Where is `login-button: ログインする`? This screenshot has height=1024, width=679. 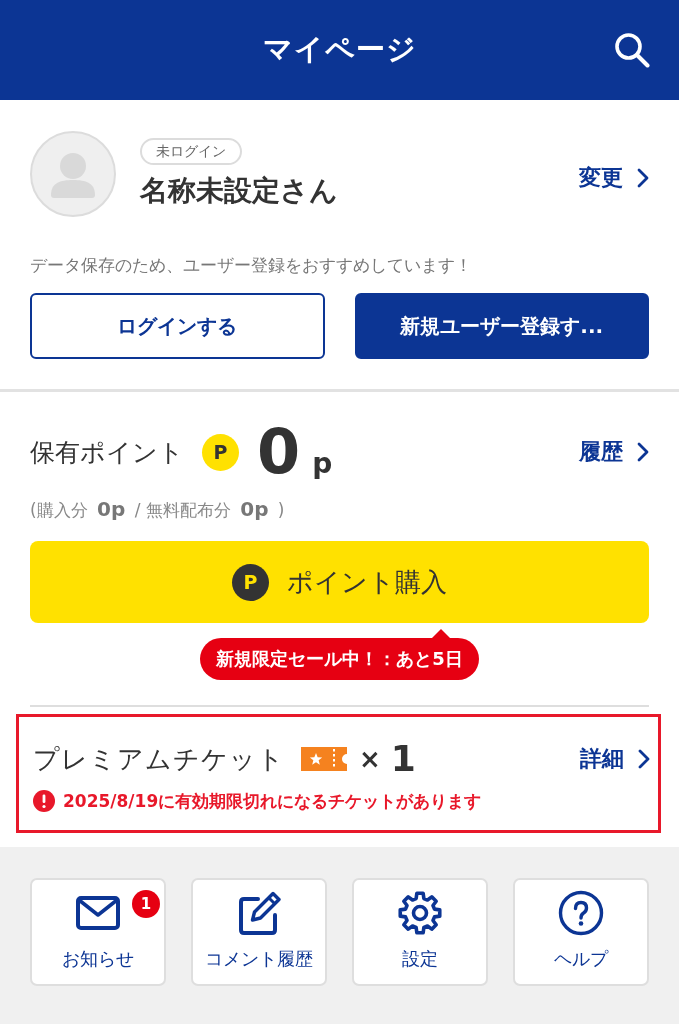
login-button: ログインする is located at coordinates (177, 326).